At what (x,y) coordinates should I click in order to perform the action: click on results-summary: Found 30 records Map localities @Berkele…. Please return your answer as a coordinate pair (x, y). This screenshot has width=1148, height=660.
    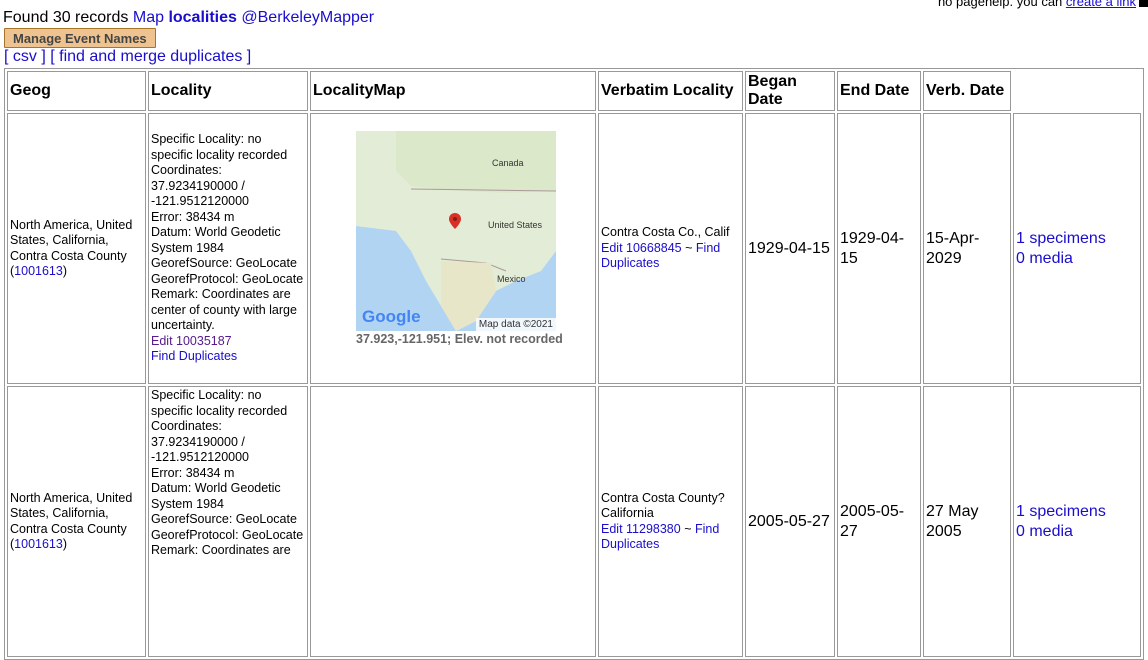
    Looking at the image, I should click on (188, 18).